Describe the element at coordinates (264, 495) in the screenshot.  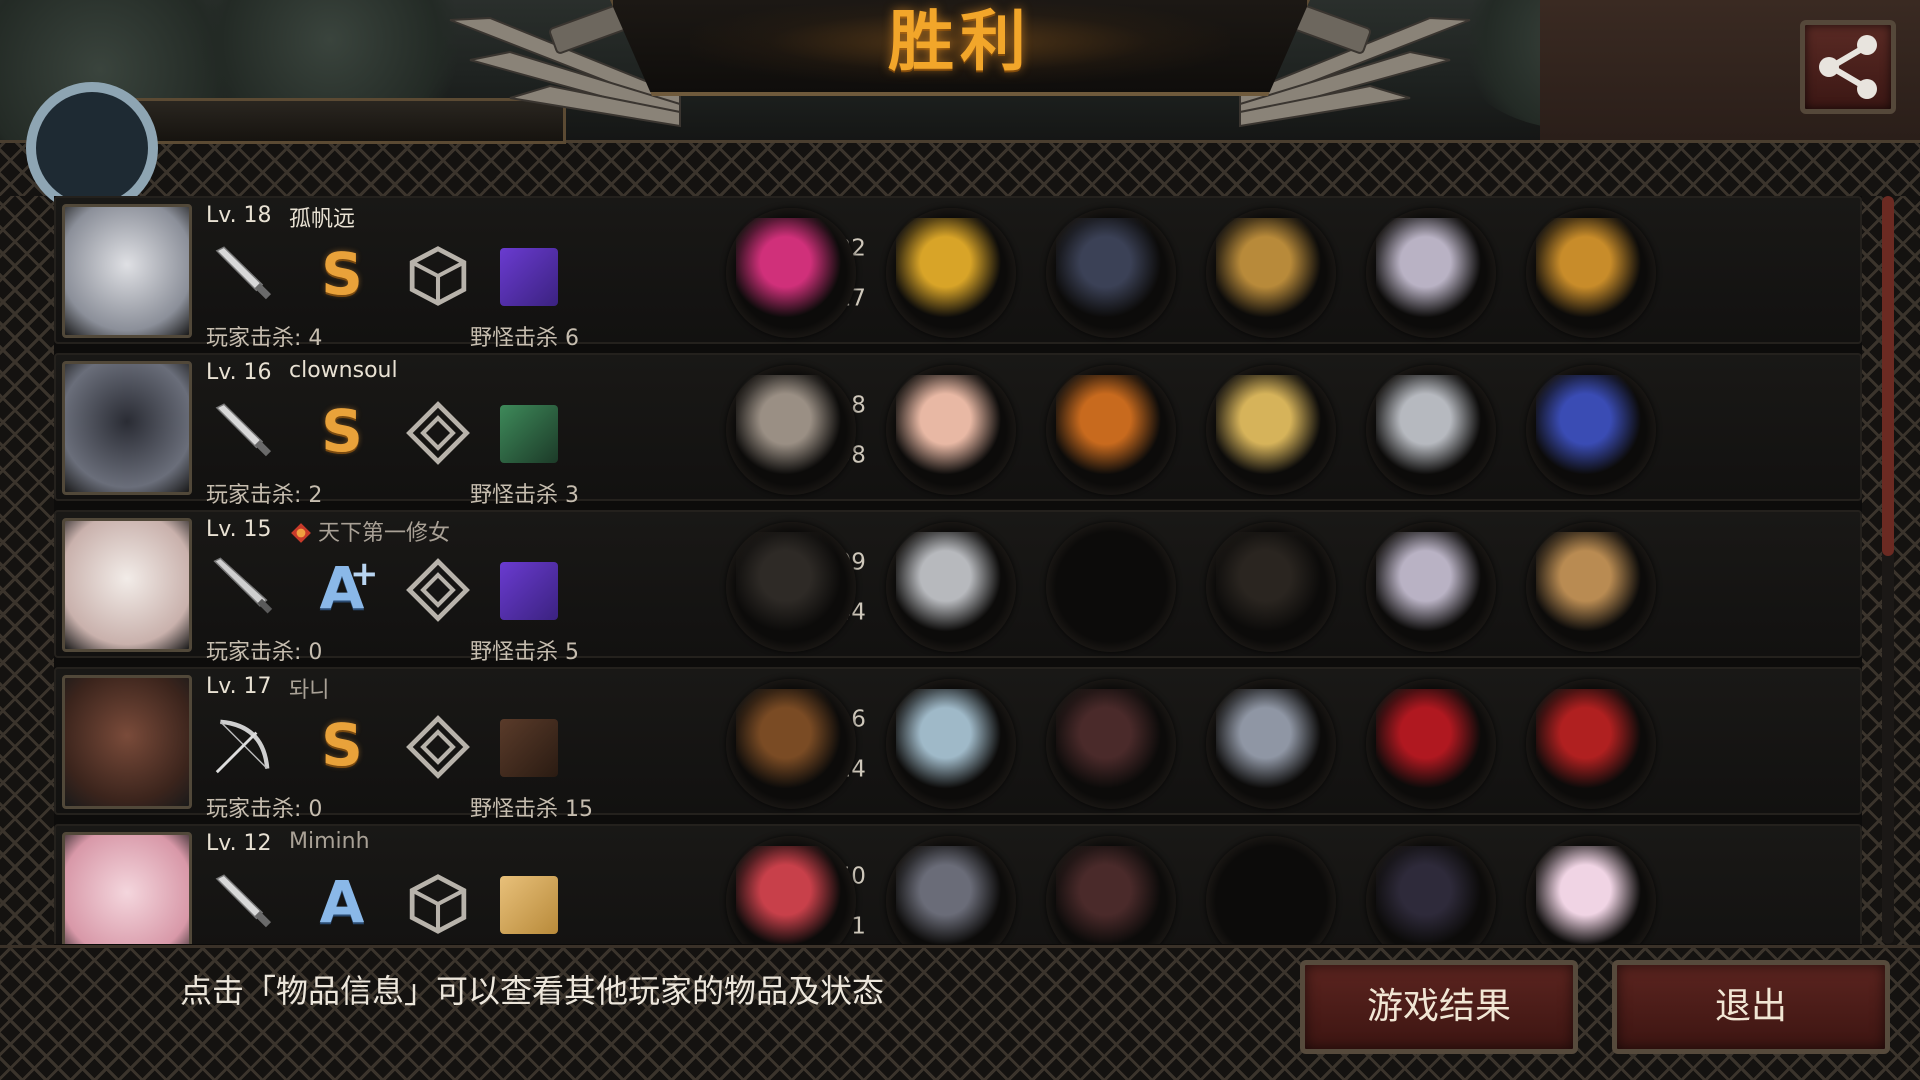
I see `player-kills: 玩家击杀: 2` at that location.